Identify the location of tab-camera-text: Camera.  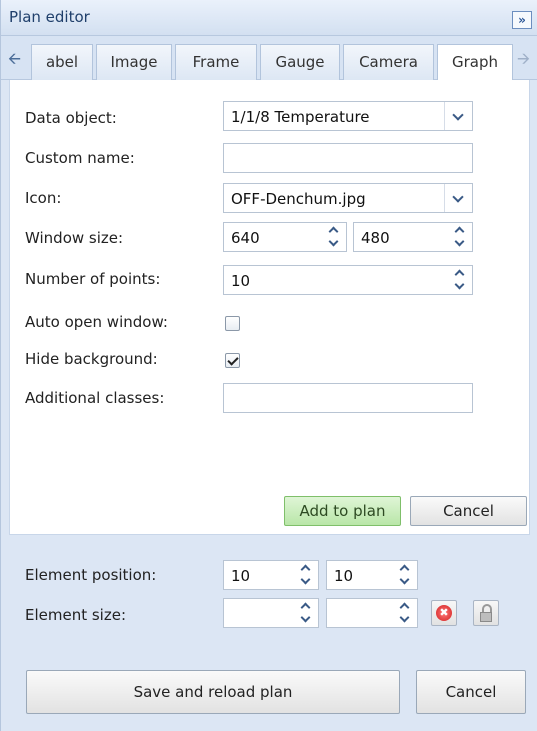
(388, 62).